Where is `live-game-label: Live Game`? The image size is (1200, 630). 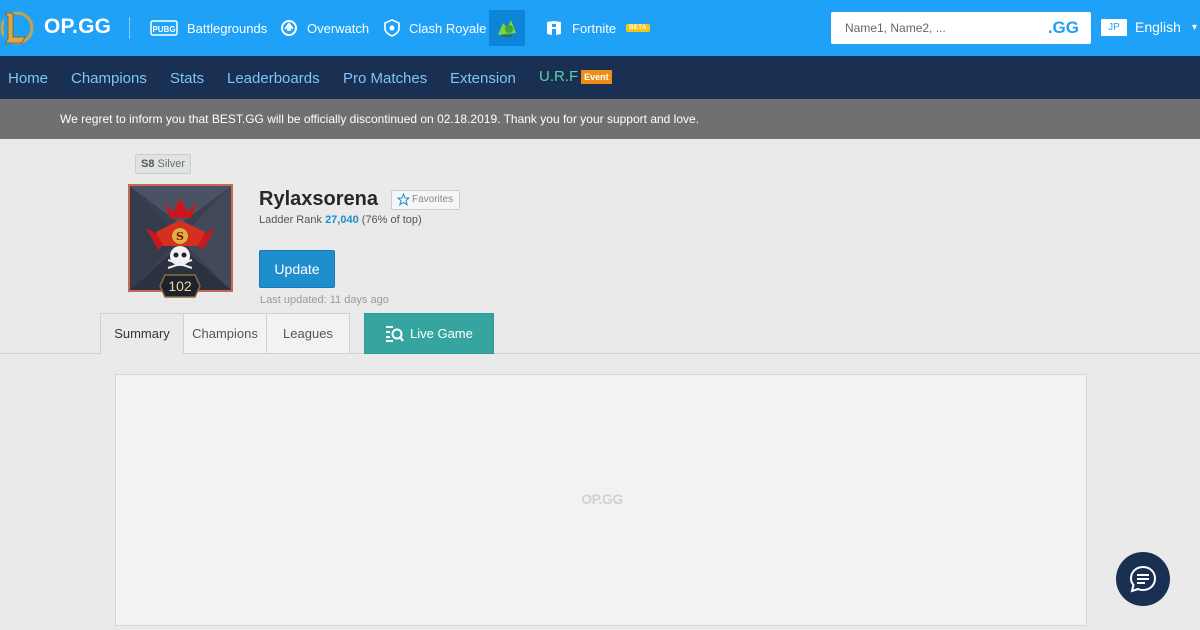 live-game-label: Live Game is located at coordinates (441, 333).